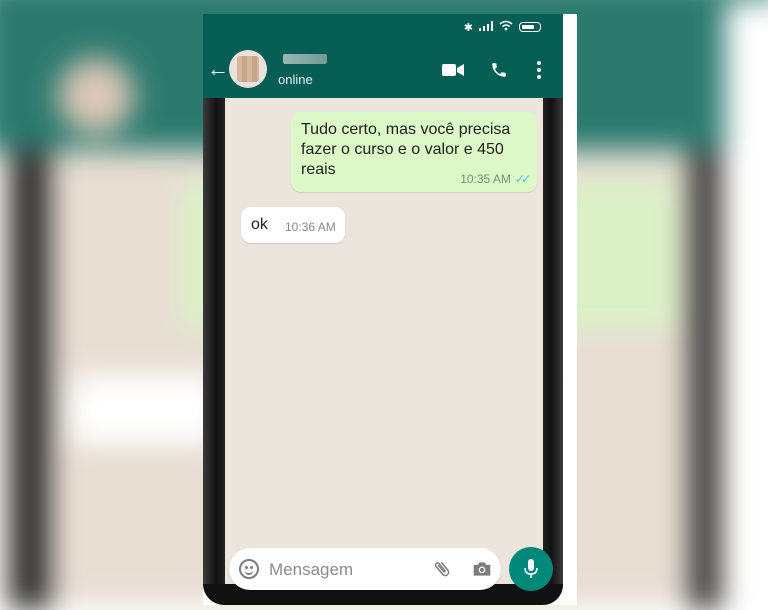  I want to click on chat-header: ← online, so click(383, 70).